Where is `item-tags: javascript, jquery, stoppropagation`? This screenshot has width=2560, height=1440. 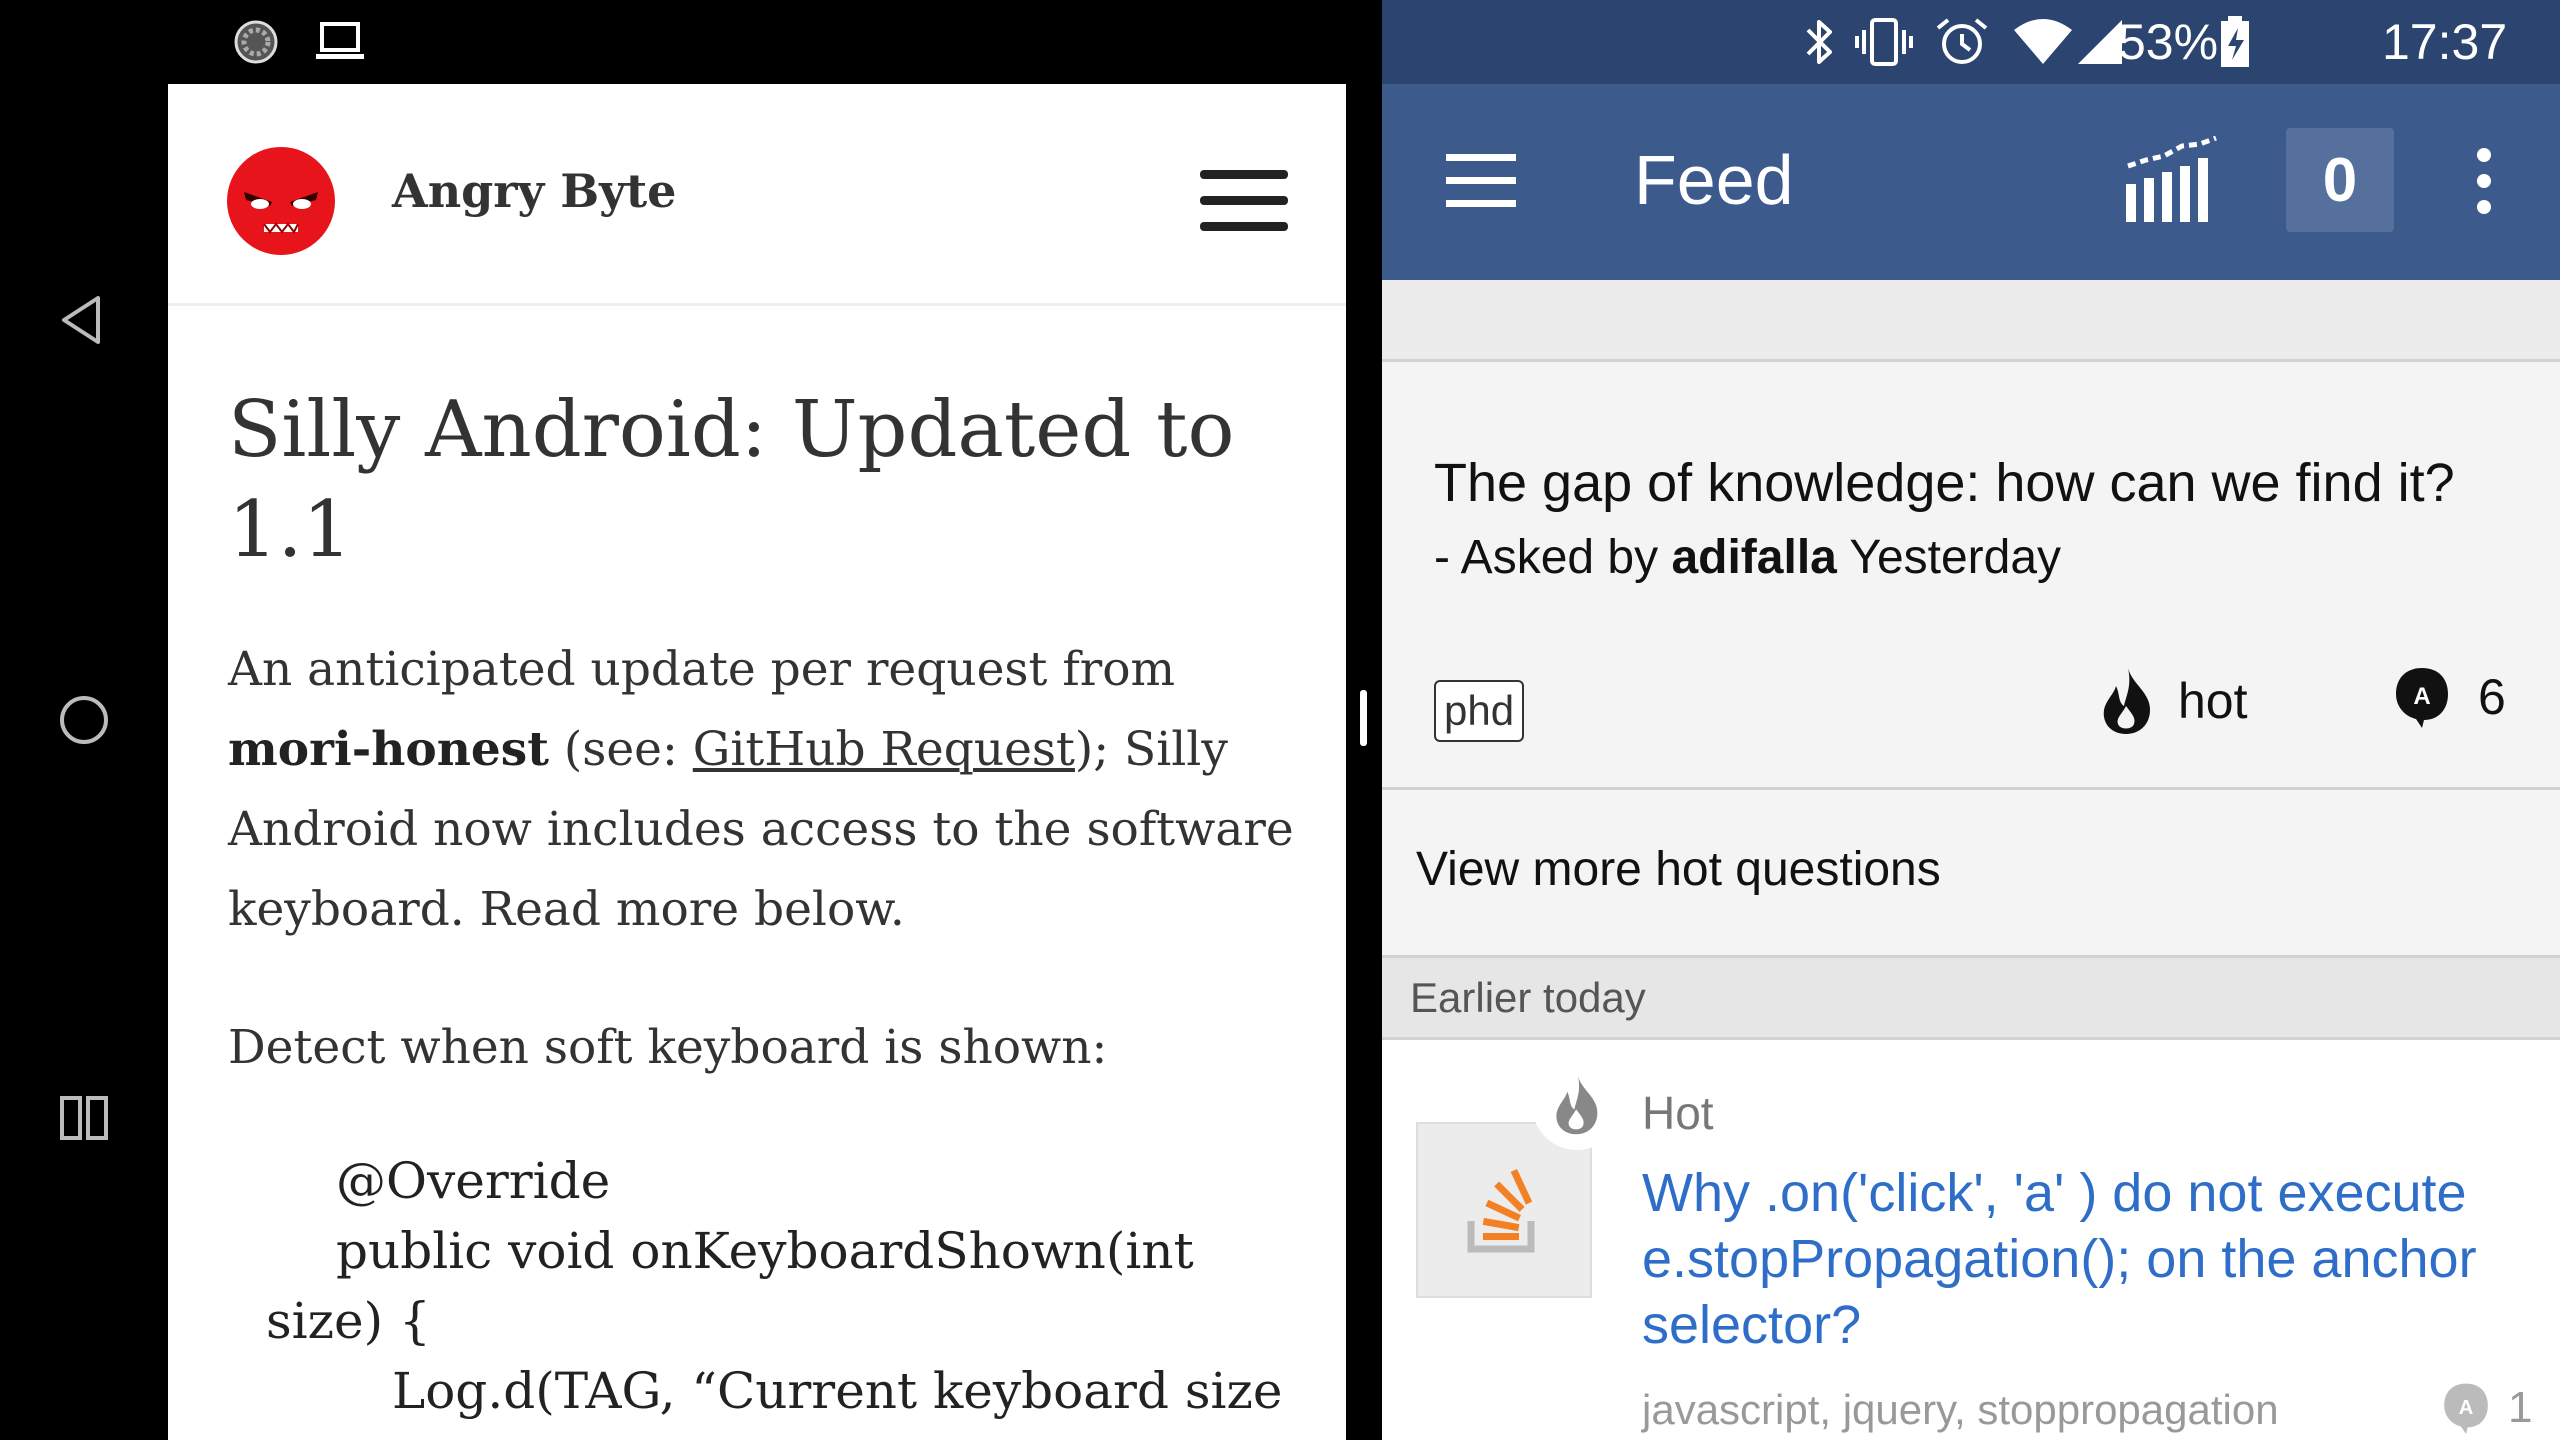
item-tags: javascript, jquery, stoppropagation is located at coordinates (1960, 1409).